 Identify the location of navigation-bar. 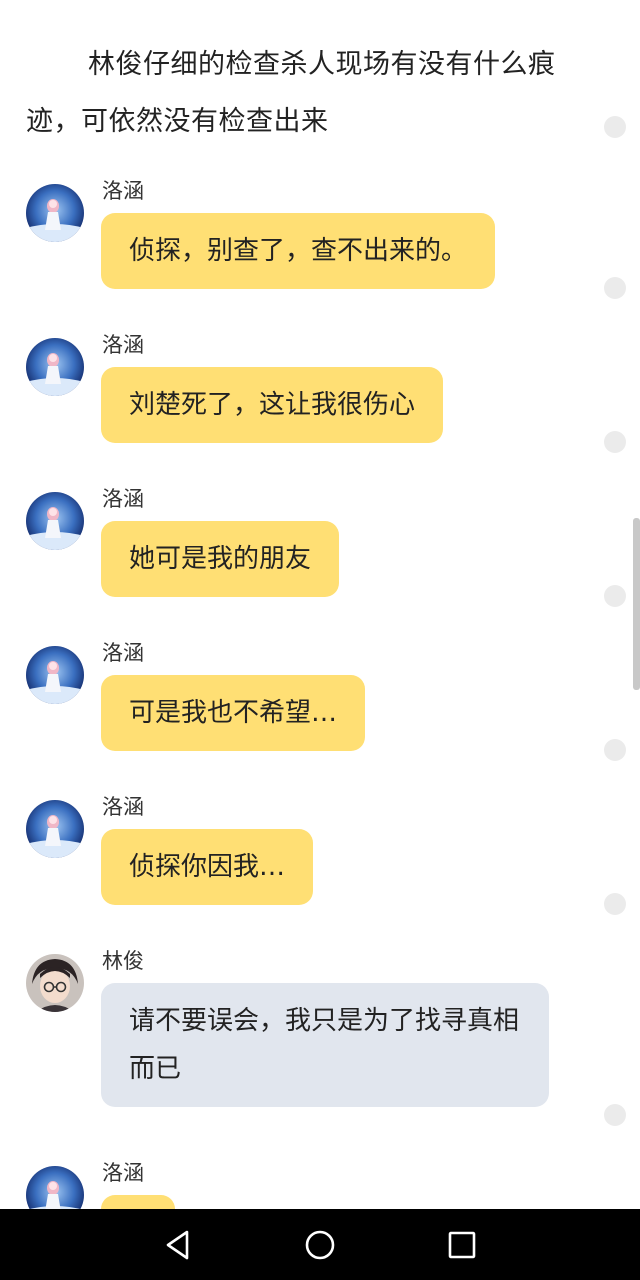
(320, 1244).